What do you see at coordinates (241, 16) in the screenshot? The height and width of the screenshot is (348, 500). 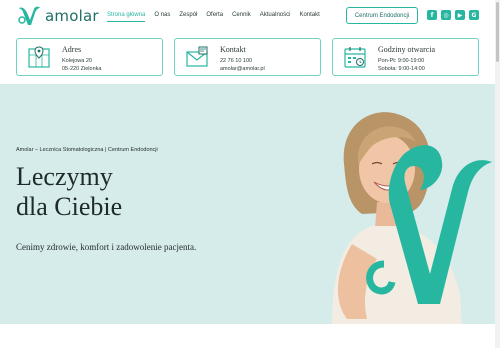 I see `nav-item-prices: Cennik` at bounding box center [241, 16].